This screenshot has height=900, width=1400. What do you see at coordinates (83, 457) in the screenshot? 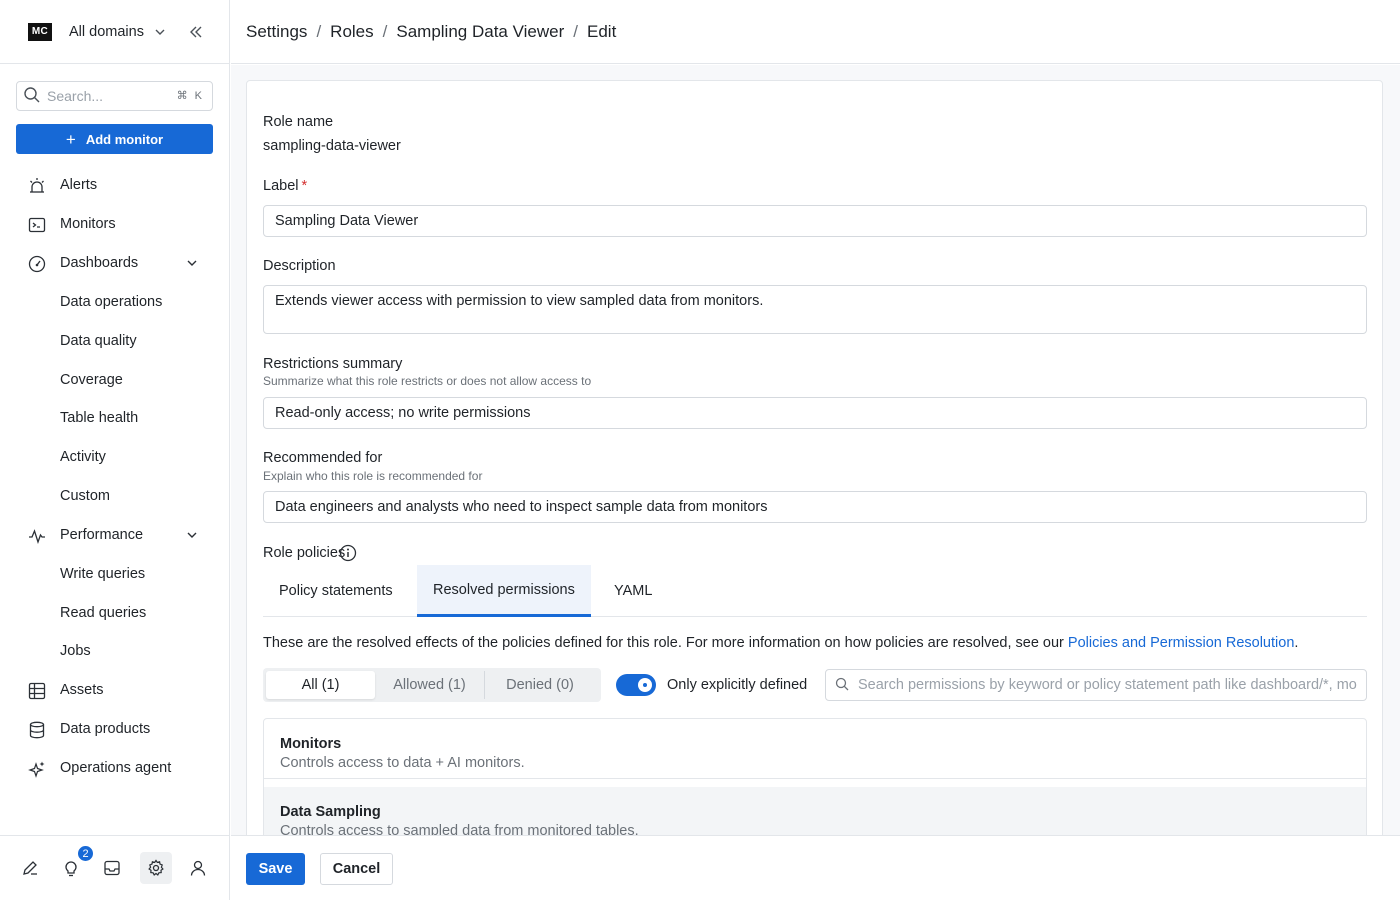
I see `sidebar-item-label: Activity` at bounding box center [83, 457].